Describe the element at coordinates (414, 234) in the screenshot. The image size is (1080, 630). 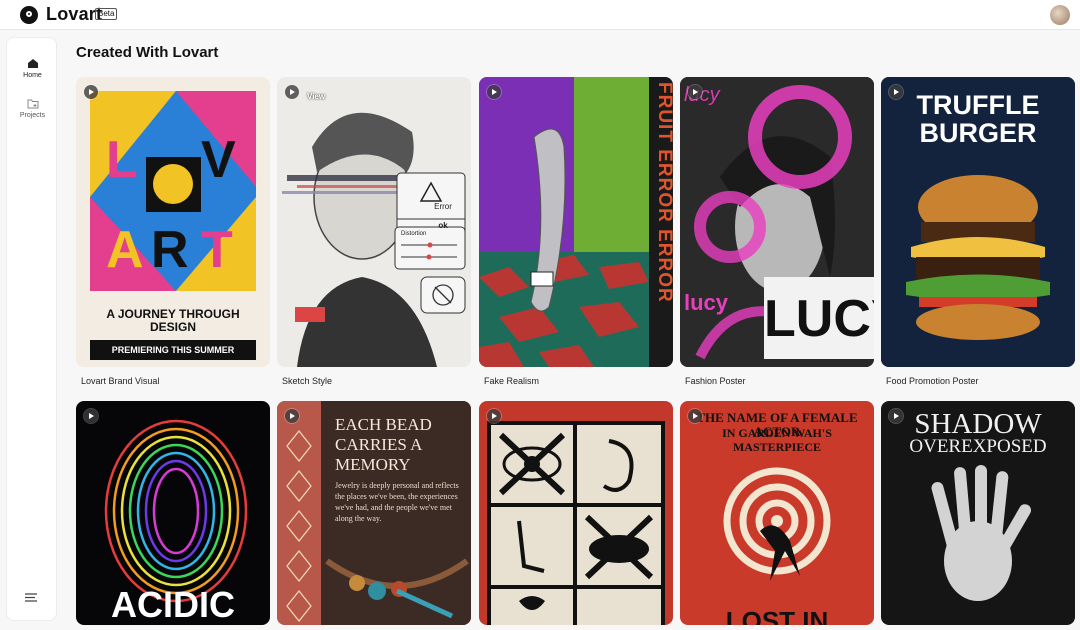
I see `slider-label: Distortion` at that location.